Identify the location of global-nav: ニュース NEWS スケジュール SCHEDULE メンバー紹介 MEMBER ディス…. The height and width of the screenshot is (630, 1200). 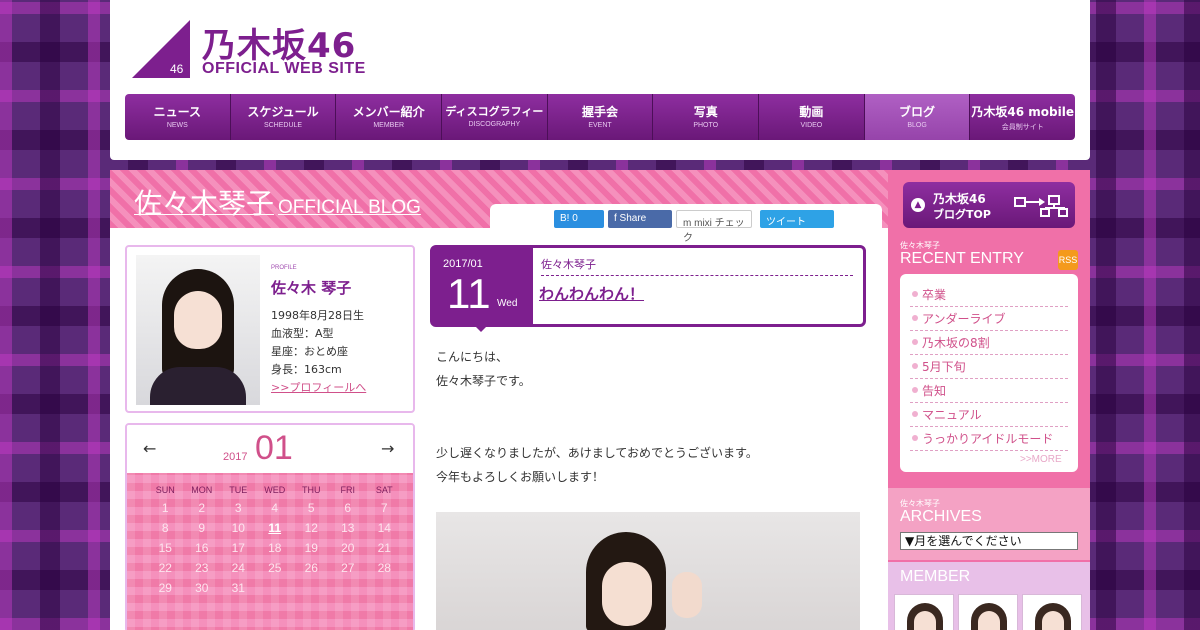
(600, 117).